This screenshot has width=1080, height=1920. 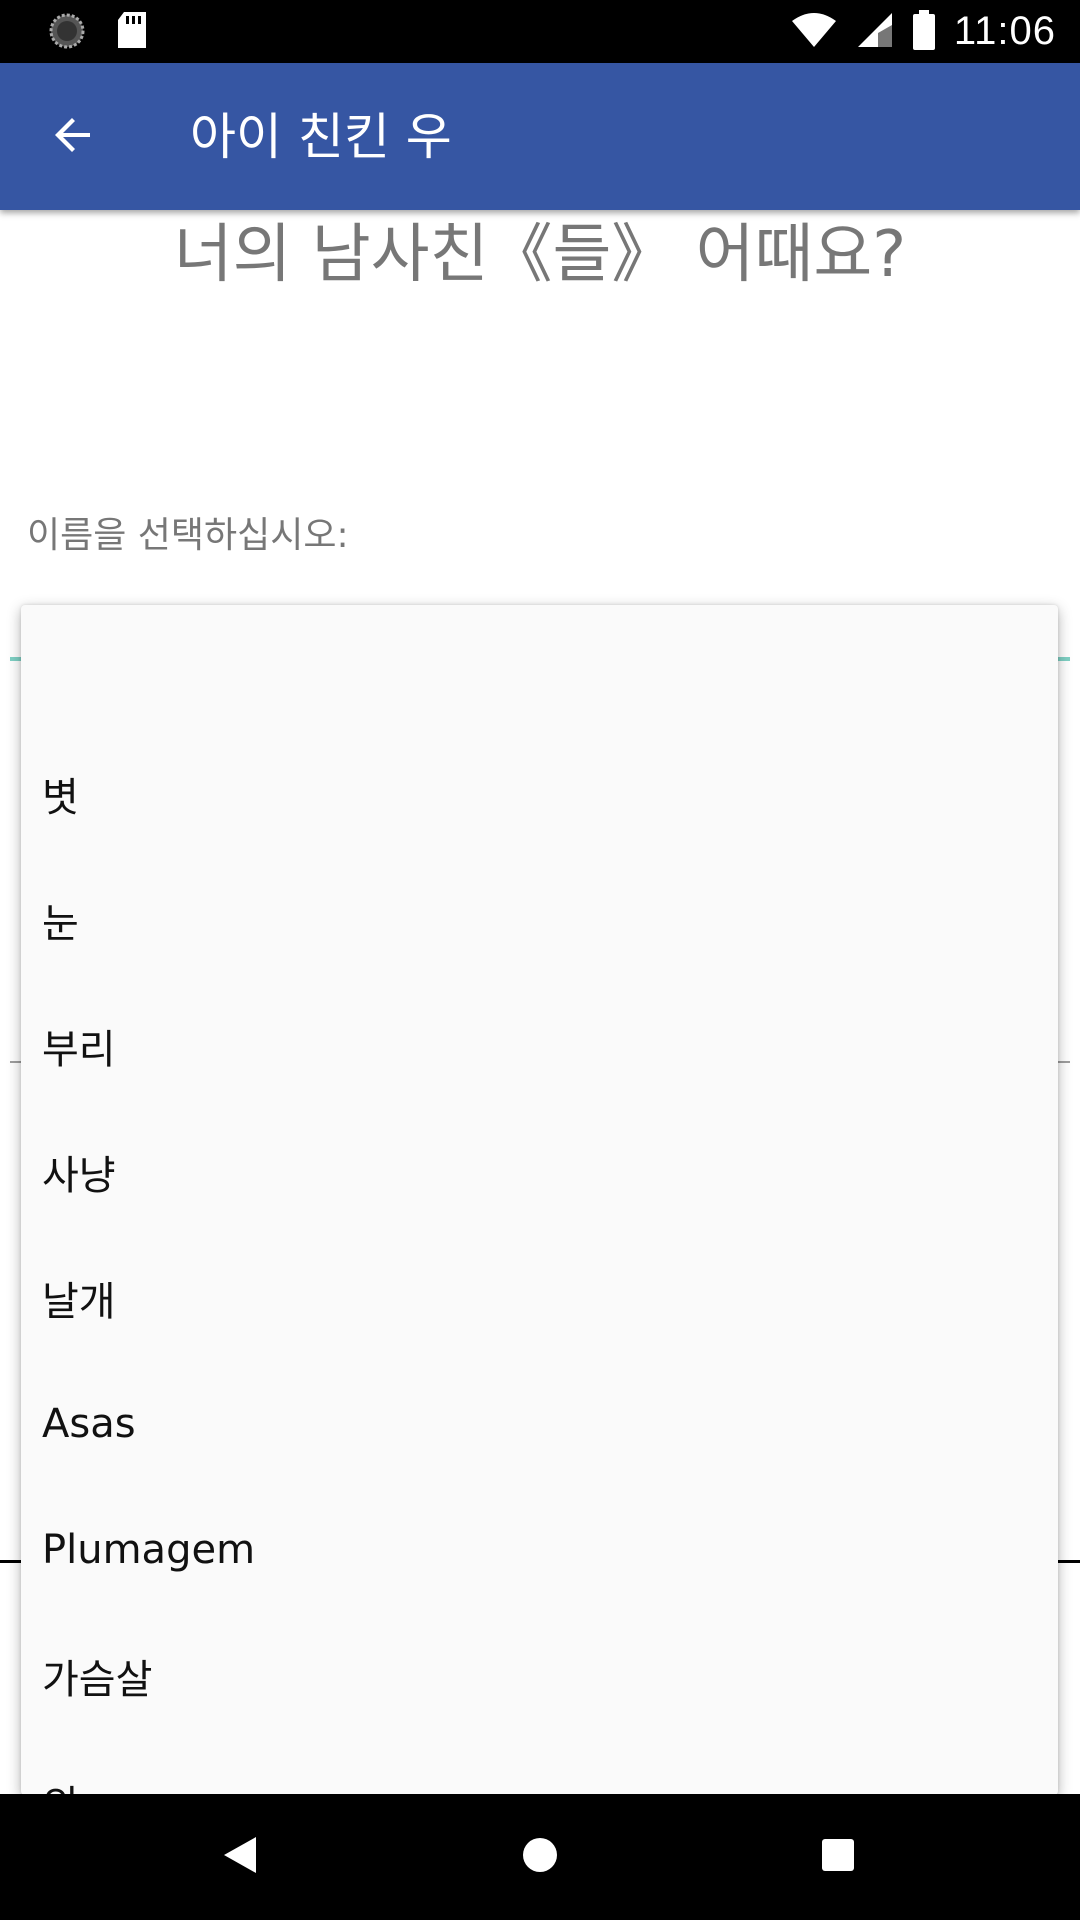 What do you see at coordinates (539, 1046) in the screenshot?
I see `dropdown-item: 부리` at bounding box center [539, 1046].